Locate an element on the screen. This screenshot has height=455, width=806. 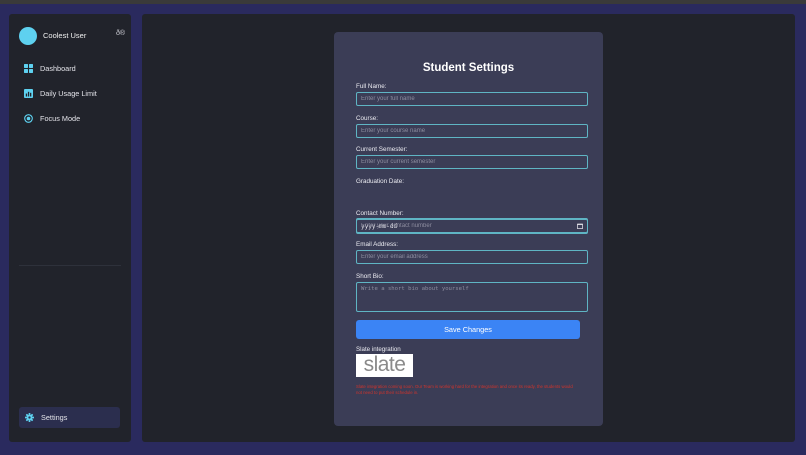
window-top-bar is located at coordinates (403, 2).